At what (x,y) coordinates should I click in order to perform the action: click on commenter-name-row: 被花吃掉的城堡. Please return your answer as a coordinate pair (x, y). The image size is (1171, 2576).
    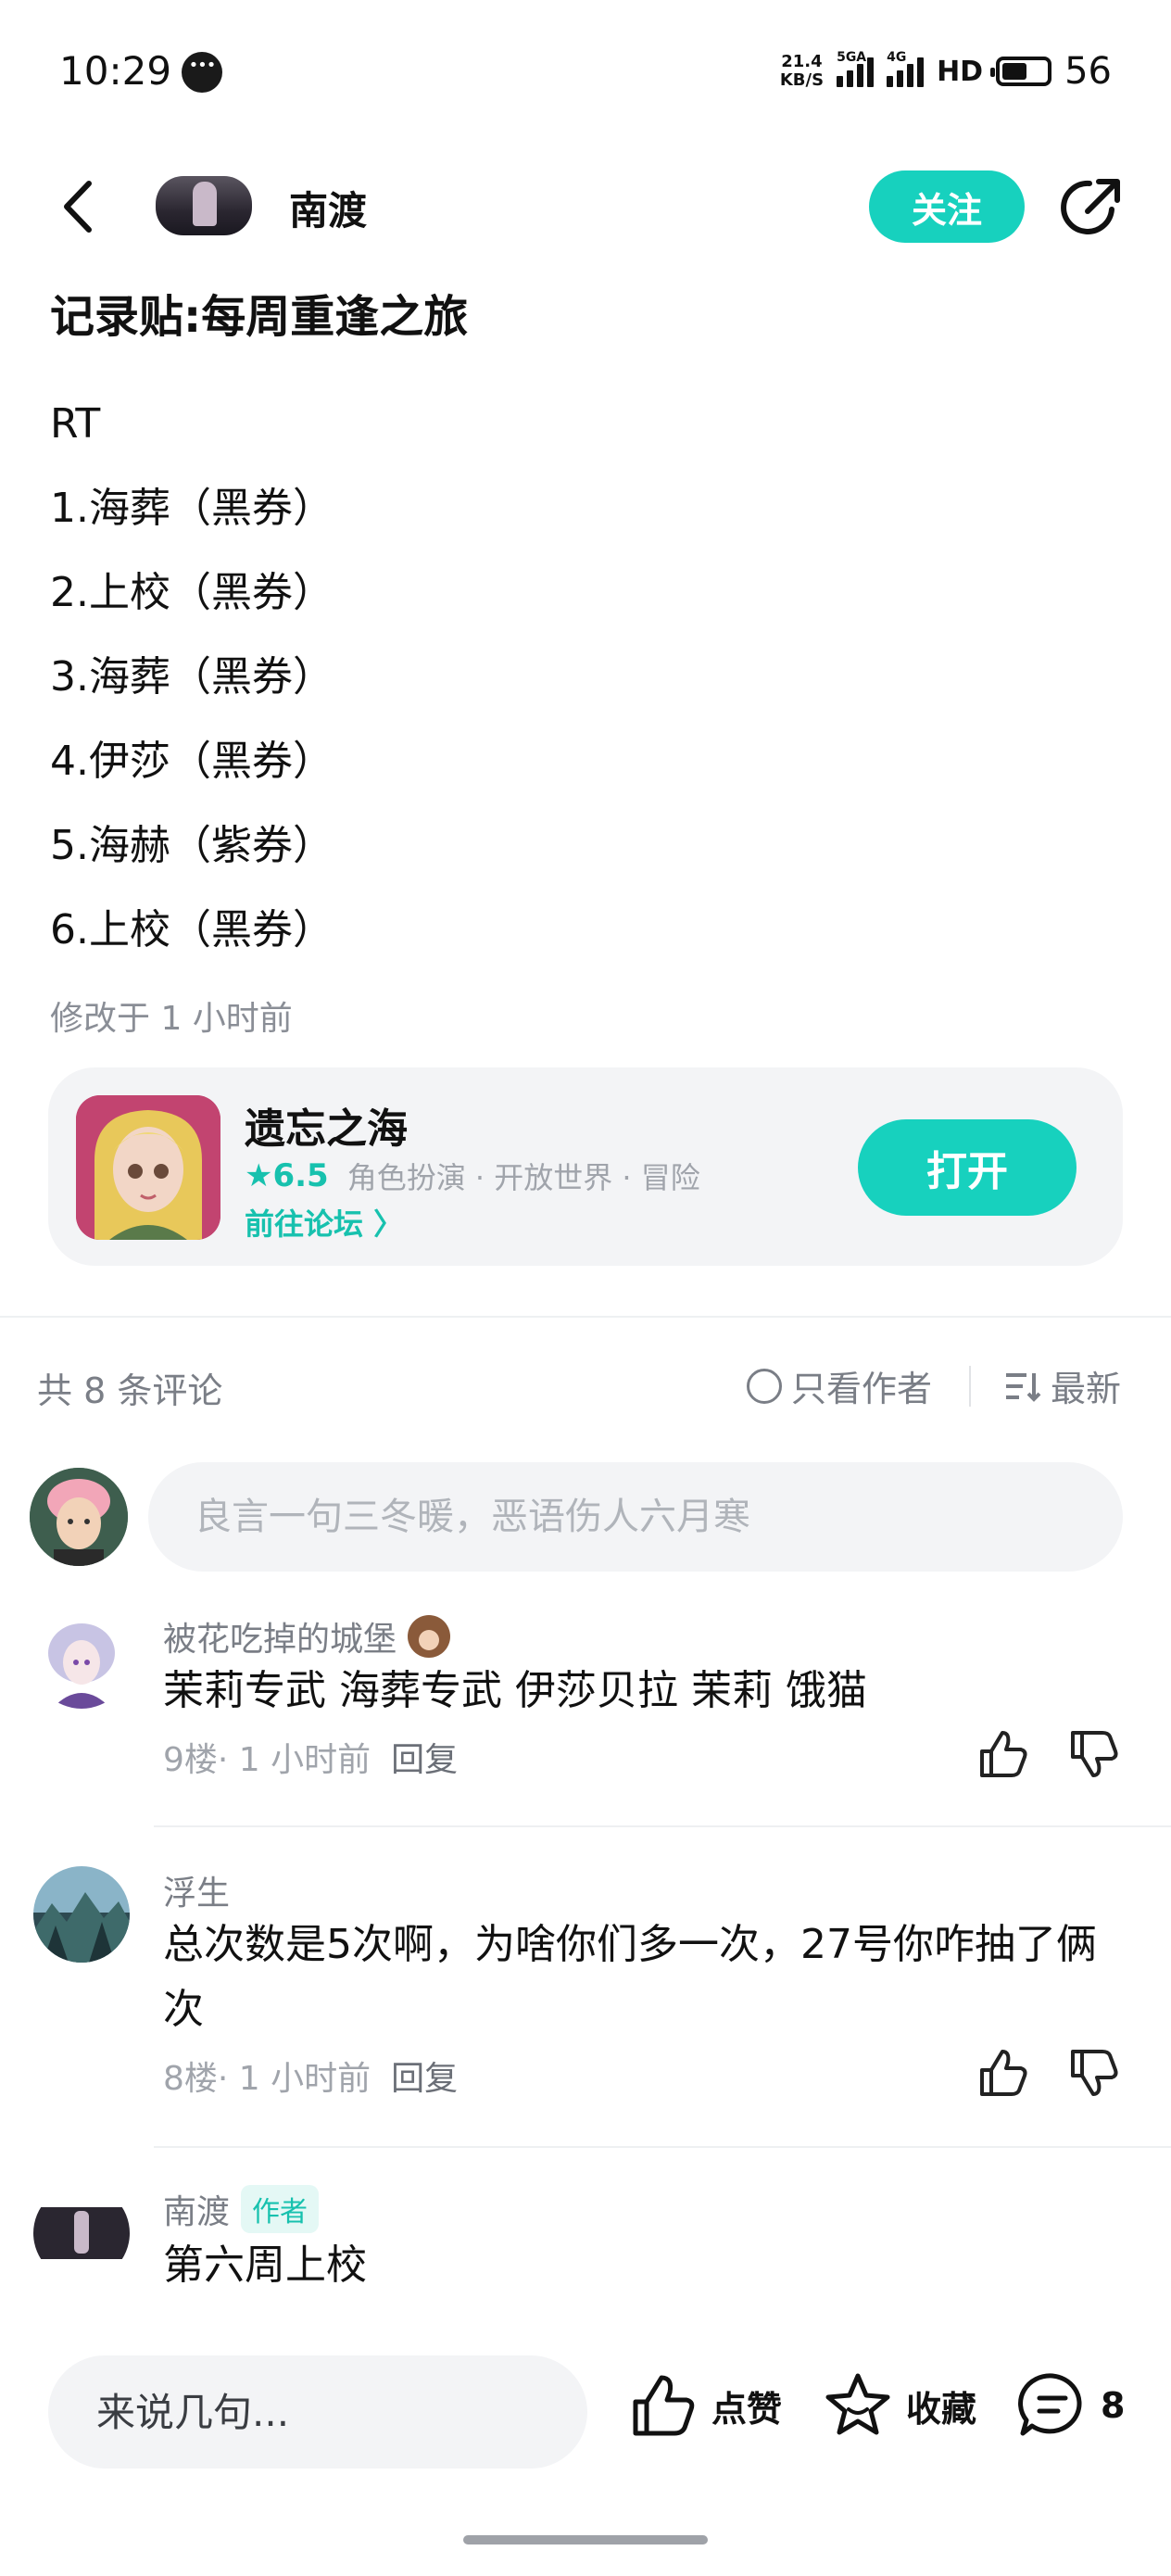
    Looking at the image, I should click on (307, 1636).